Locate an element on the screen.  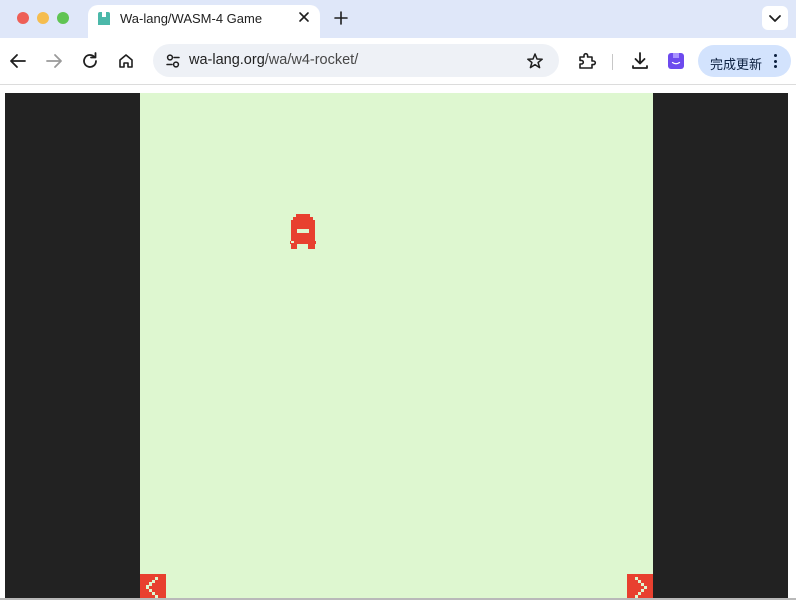
toolbar: wa-lang.org/wa/w4-rocket/ 完成更新 is located at coordinates (398, 61).